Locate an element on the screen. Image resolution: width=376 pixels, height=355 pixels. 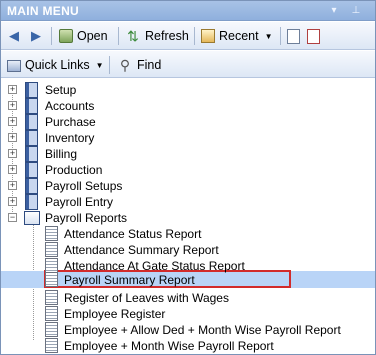
open-button: Open is located at coordinates (83, 36).